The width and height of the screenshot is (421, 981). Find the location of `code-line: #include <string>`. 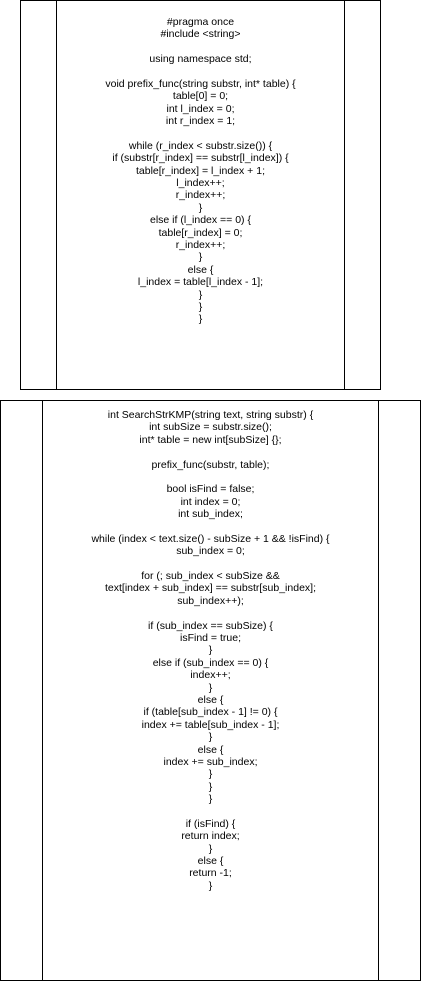

code-line: #include <string> is located at coordinates (200, 34).